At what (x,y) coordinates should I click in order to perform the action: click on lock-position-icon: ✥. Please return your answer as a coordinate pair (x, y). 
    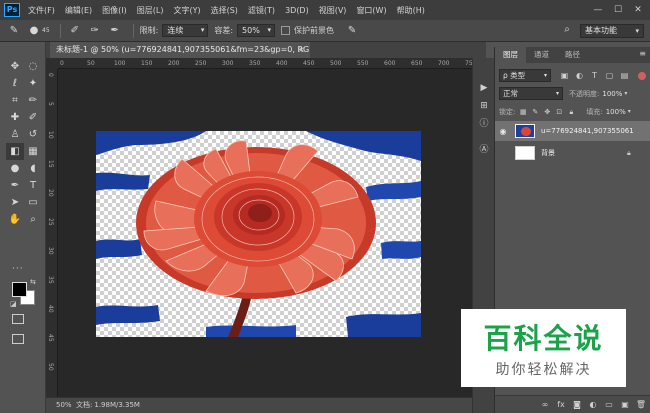
    Looking at the image, I should click on (547, 112).